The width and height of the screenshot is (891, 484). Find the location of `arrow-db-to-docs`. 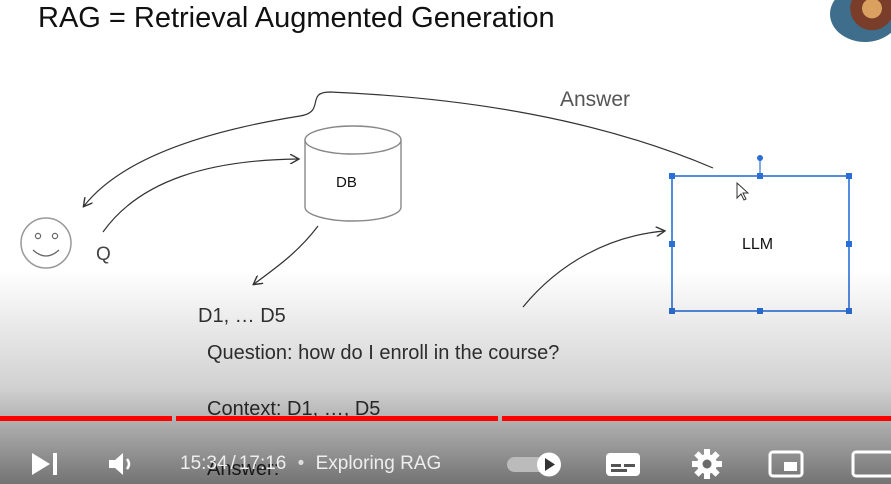

arrow-db-to-docs is located at coordinates (286, 254).